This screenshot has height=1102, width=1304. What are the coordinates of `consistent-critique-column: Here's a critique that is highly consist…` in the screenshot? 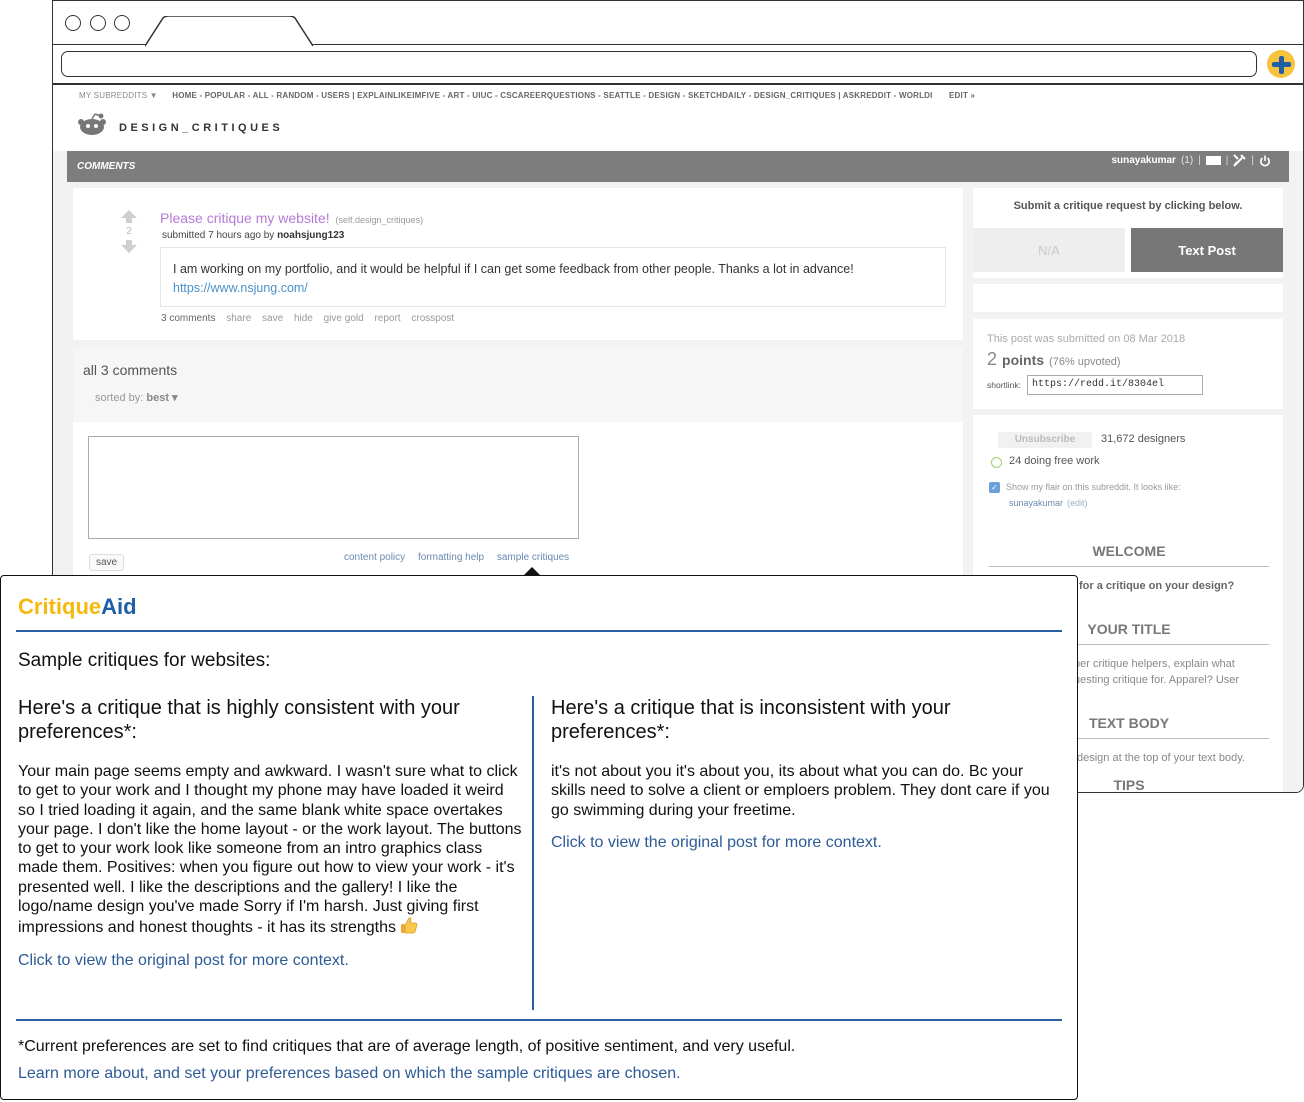 It's located at (270, 833).